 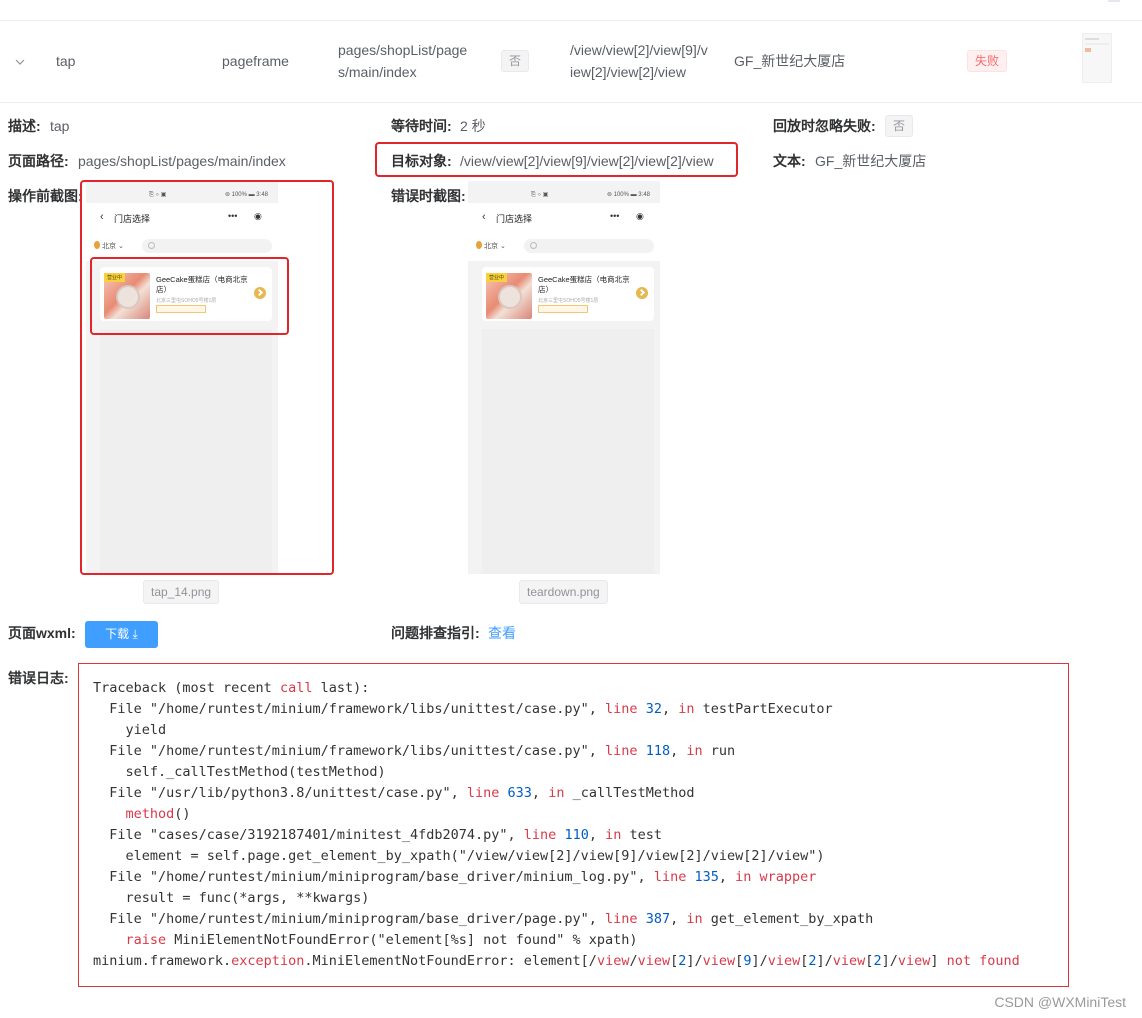 I want to click on step-action: tap, so click(x=66, y=61).